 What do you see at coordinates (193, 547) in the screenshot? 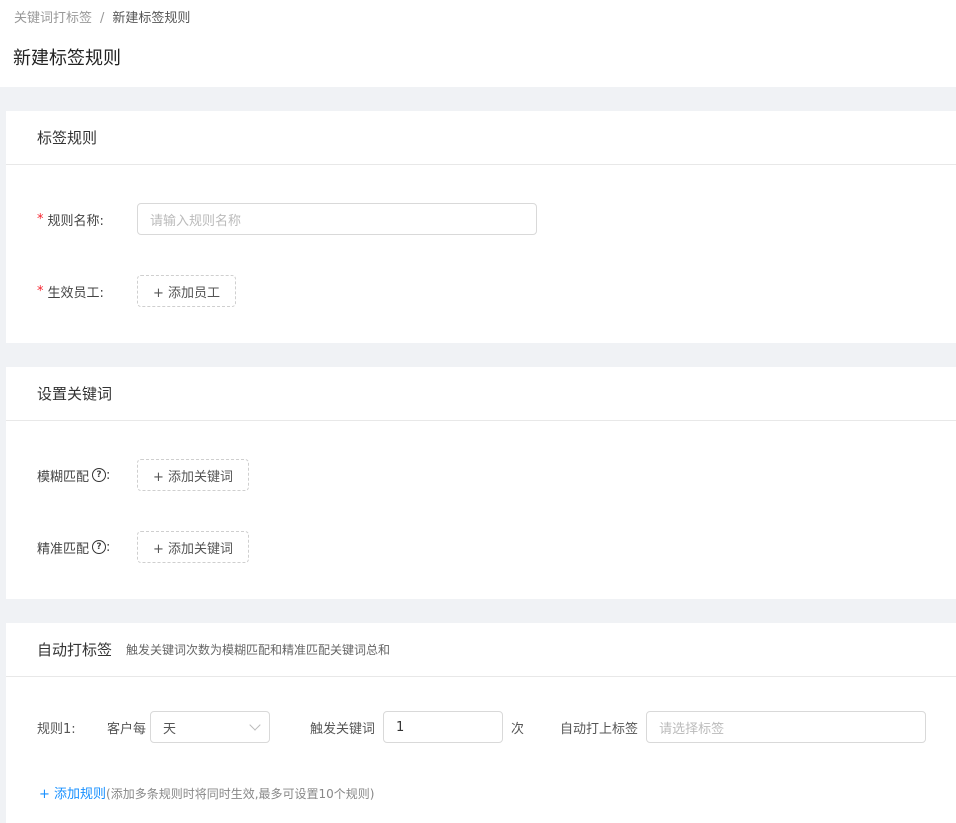
I see `add-exact-keyword-button: + 添加关键词` at bounding box center [193, 547].